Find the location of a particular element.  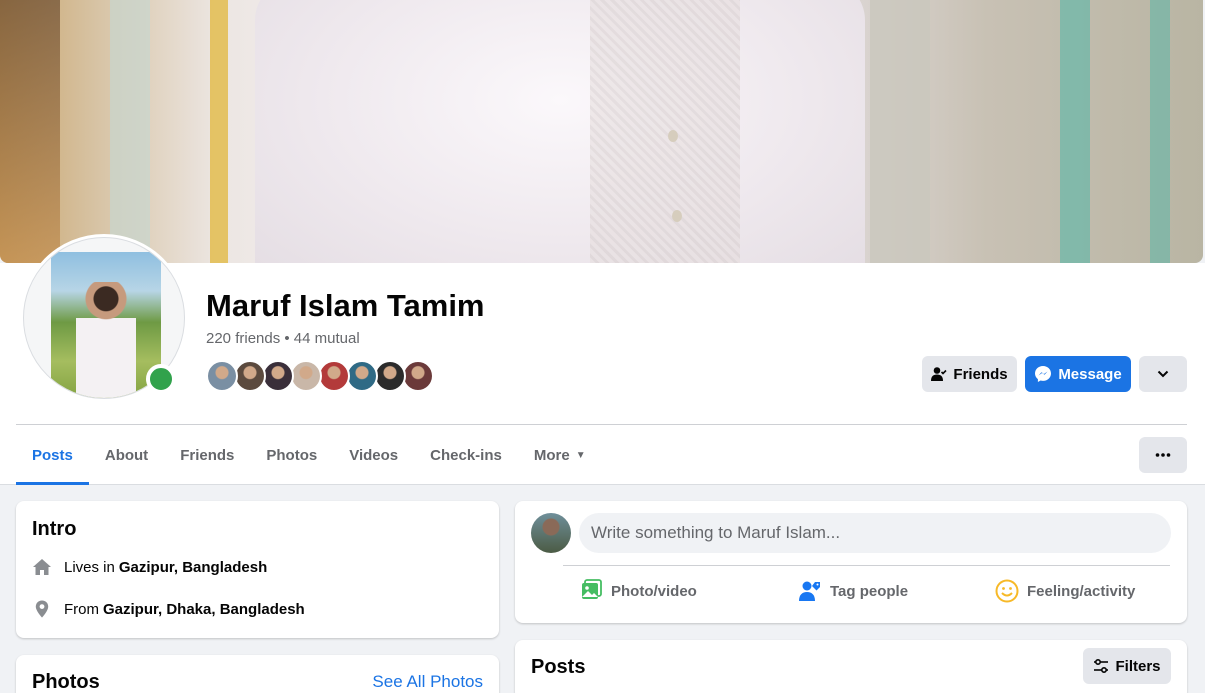

composer-divider is located at coordinates (866, 565).